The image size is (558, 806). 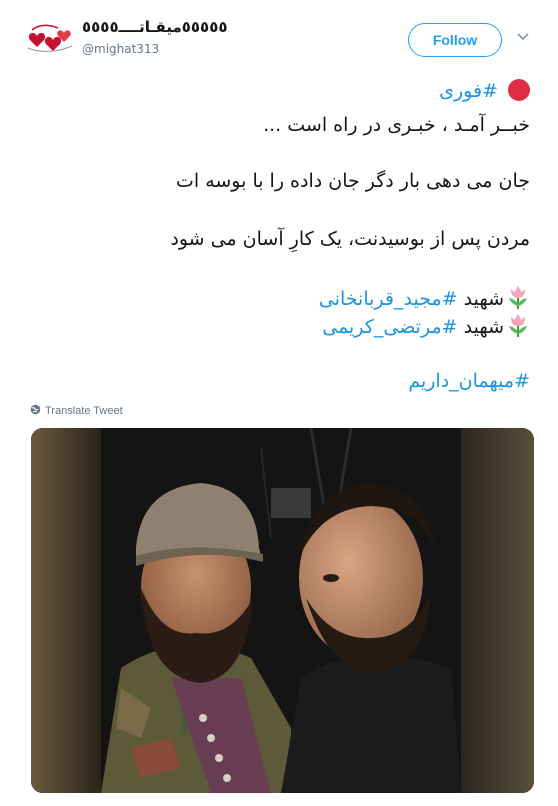 I want to click on tulip-emoji-icon, so click(x=518, y=328).